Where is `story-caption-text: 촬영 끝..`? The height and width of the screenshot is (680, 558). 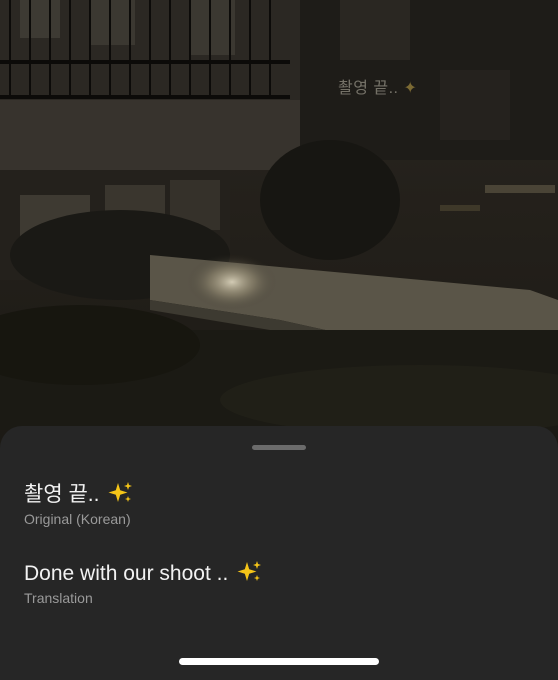
story-caption-text: 촬영 끝.. is located at coordinates (368, 88).